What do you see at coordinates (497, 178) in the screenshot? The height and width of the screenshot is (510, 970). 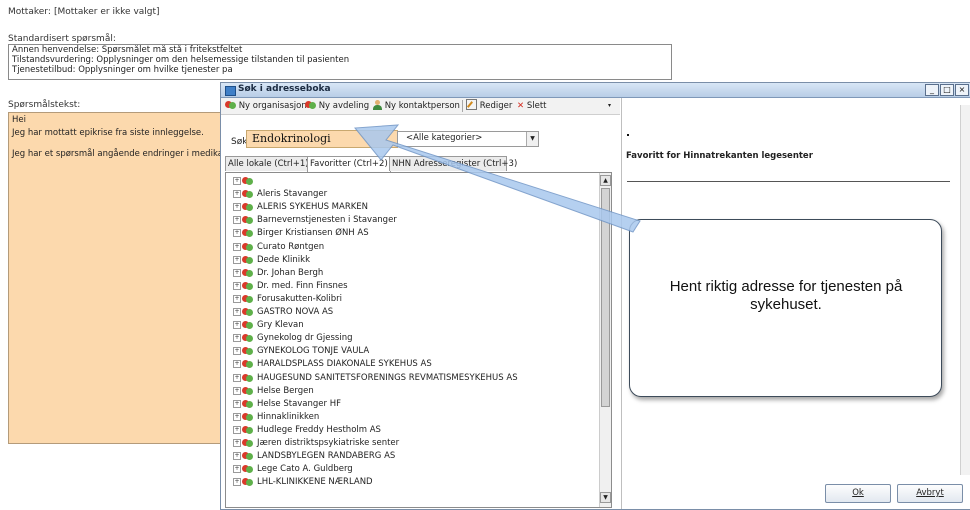 I see `callout-arrow-icon` at bounding box center [497, 178].